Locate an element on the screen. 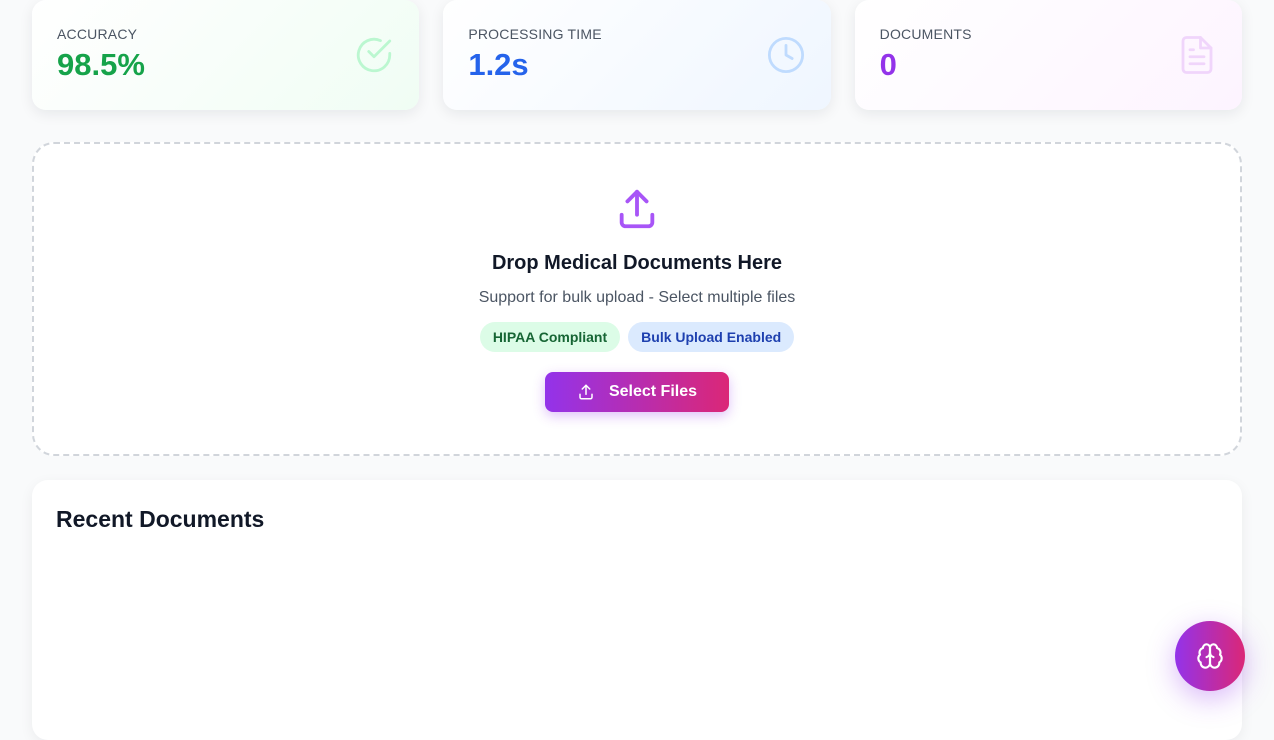  recent-documents-title: Recent Documents is located at coordinates (160, 519).